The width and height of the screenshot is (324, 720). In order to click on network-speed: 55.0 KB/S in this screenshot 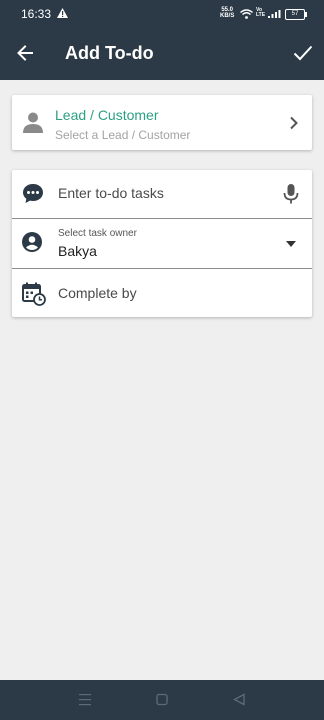, I will do `click(227, 13)`.